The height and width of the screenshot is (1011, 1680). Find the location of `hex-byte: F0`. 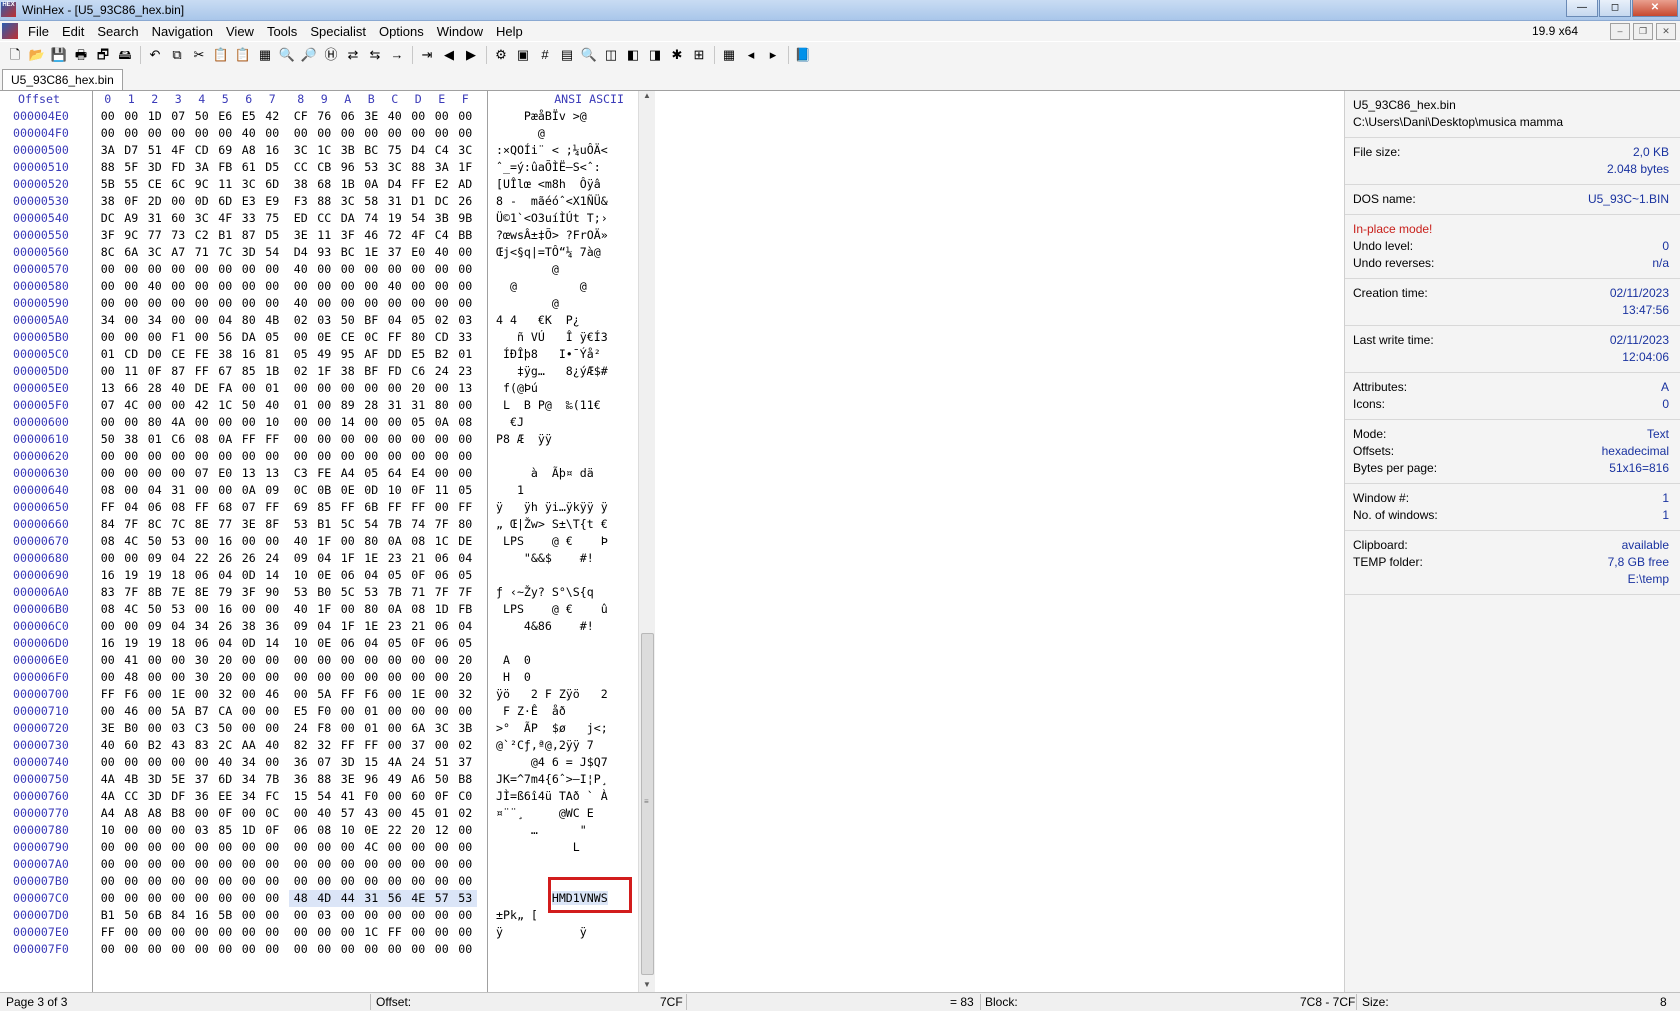

hex-byte: F0 is located at coordinates (372, 796).